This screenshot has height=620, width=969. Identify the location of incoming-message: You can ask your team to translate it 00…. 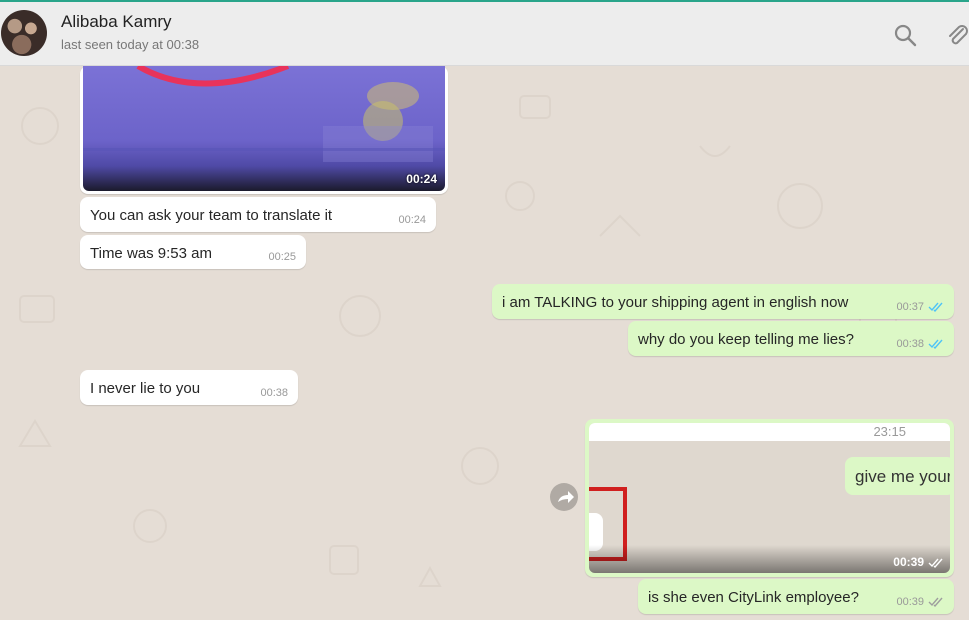
(258, 214).